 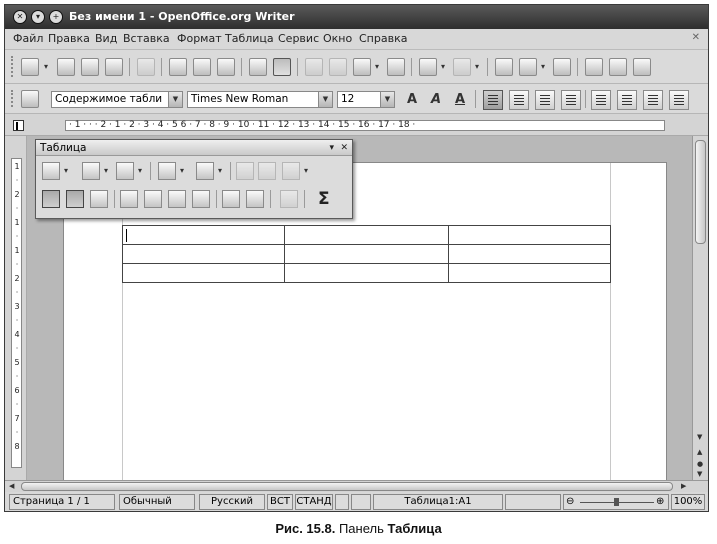 I want to click on table-icon, so click(x=51, y=171).